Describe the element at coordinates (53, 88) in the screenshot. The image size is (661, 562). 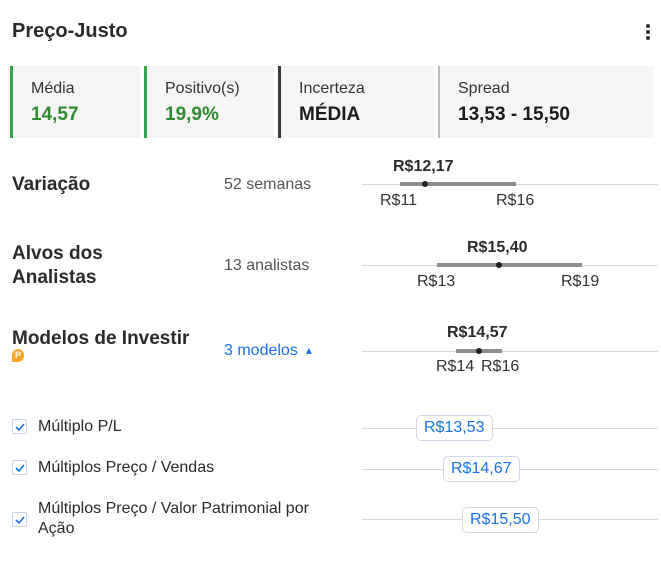
I see `card-label: Média` at that location.